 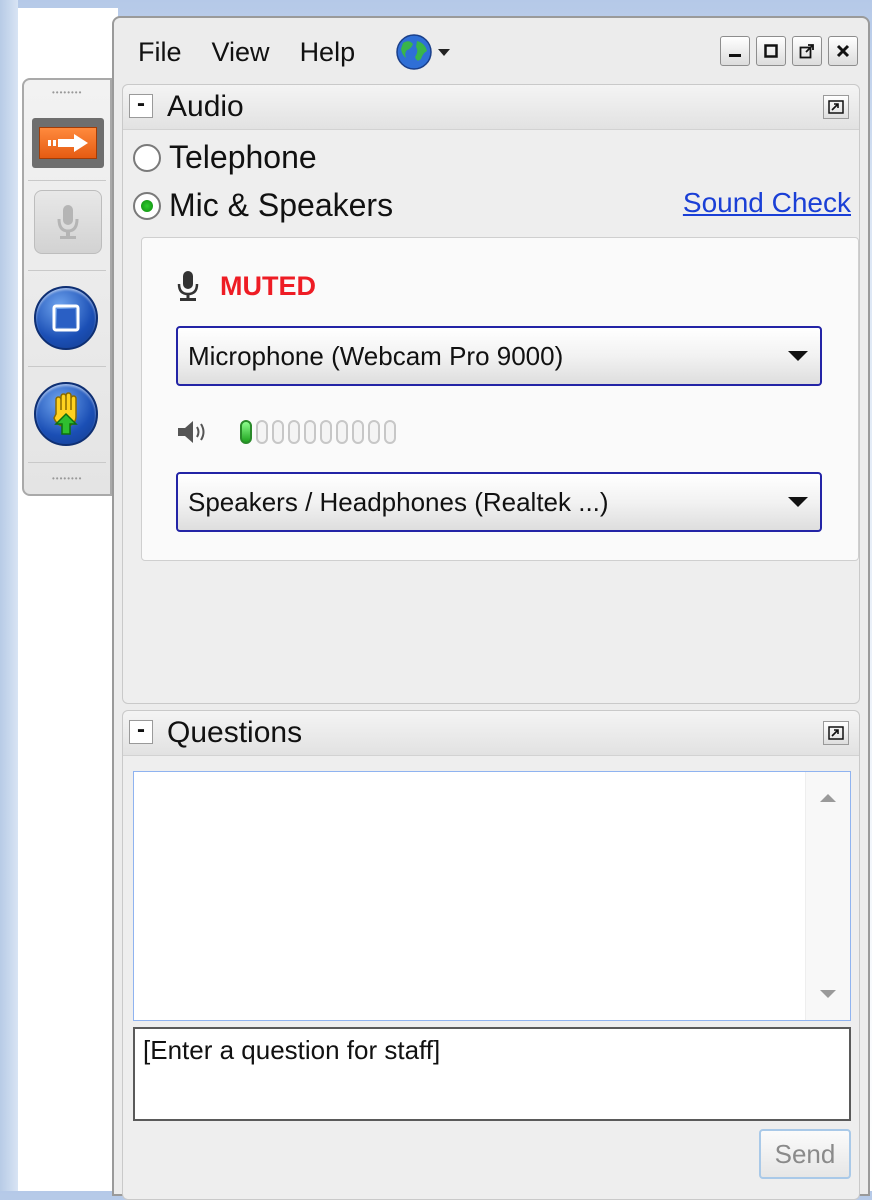 What do you see at coordinates (147, 157) in the screenshot?
I see `telephone-radio` at bounding box center [147, 157].